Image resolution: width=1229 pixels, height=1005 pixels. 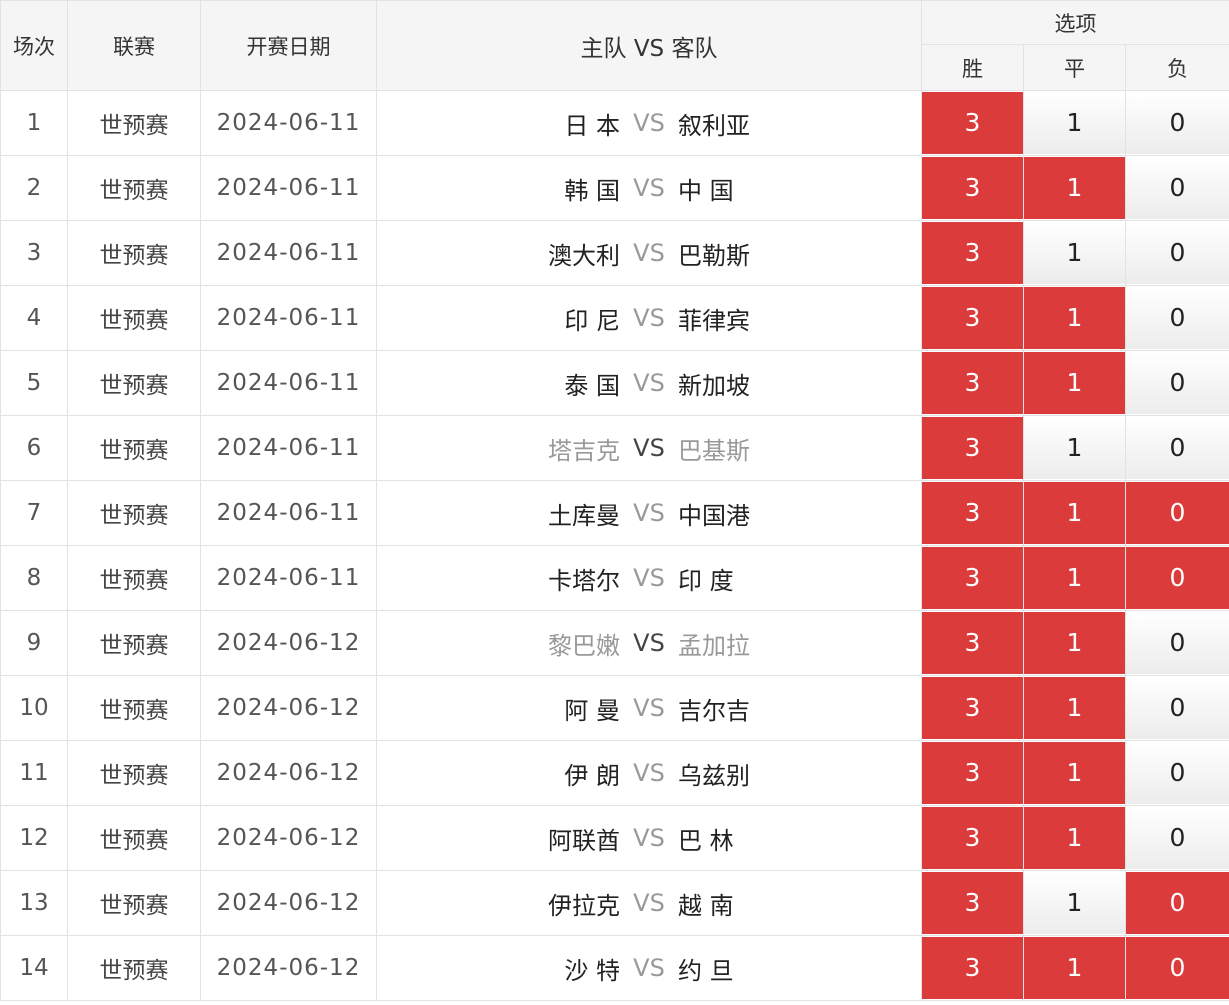 I want to click on round-number: 11, so click(x=34, y=773).